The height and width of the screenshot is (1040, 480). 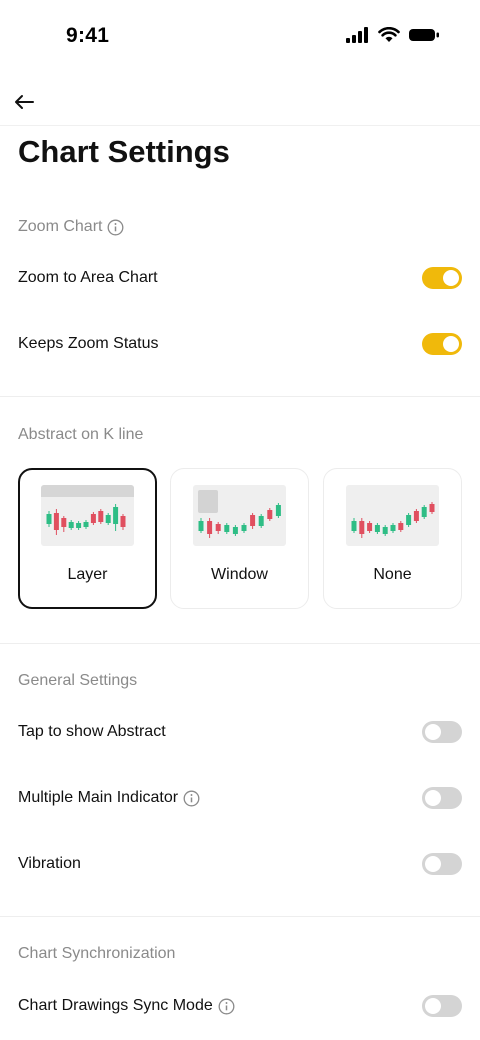 I want to click on drawings-sync-toggle, so click(x=442, y=1006).